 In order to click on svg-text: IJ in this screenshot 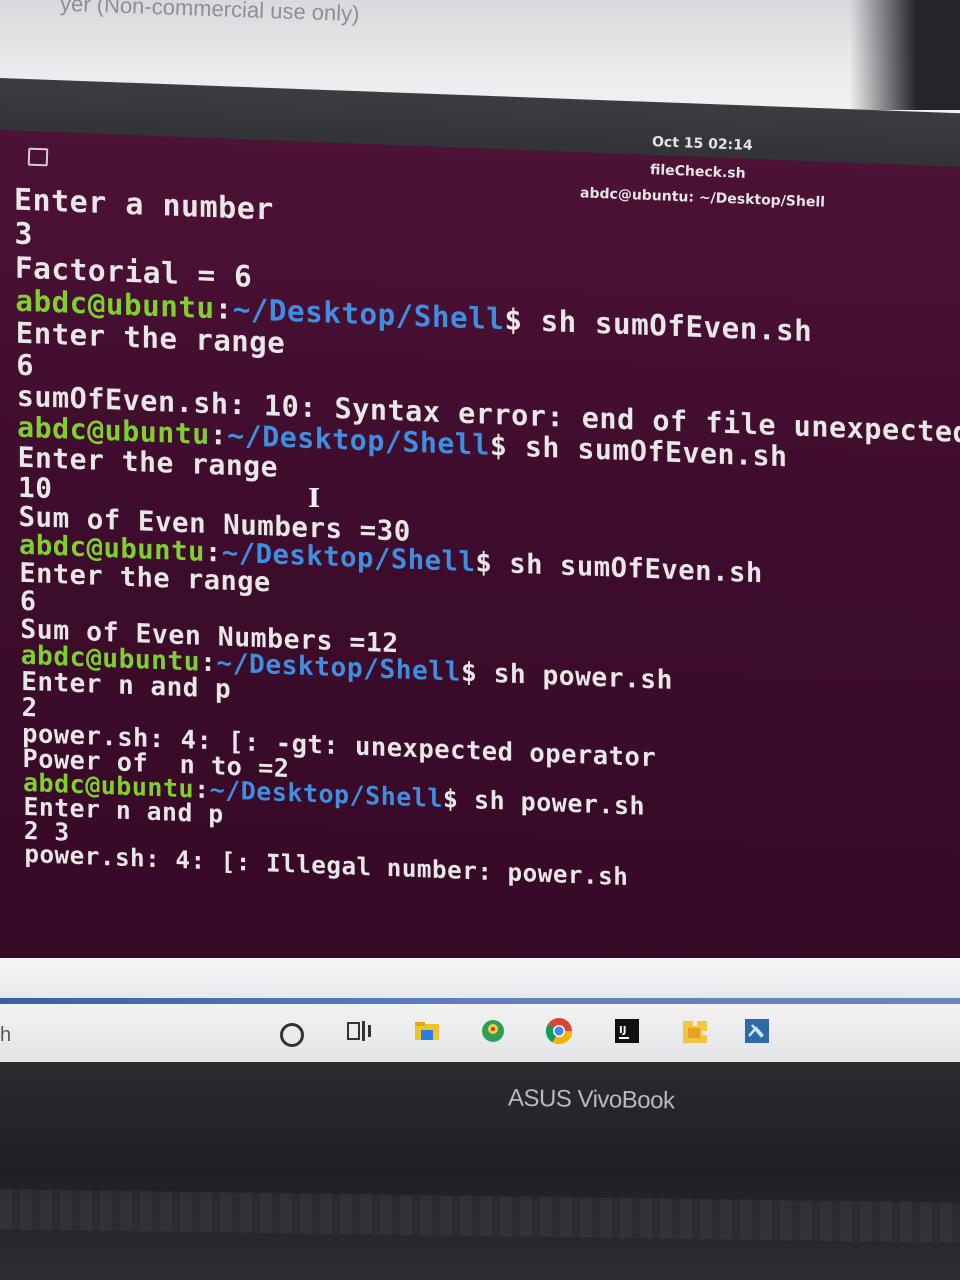, I will do `click(622, 1030)`.